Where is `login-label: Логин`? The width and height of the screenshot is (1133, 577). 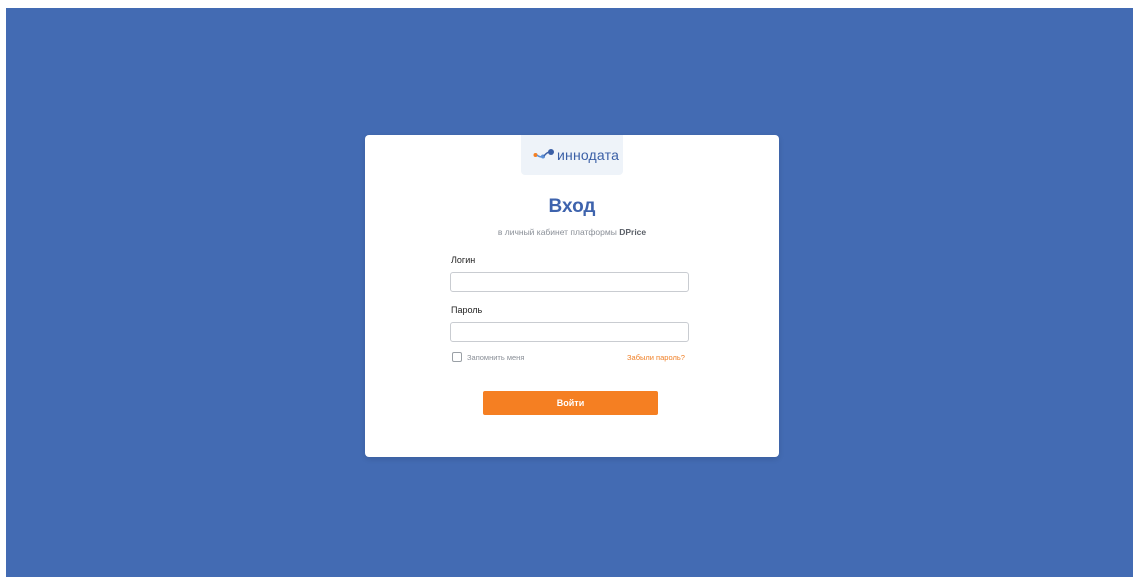
login-label: Логин is located at coordinates (463, 260).